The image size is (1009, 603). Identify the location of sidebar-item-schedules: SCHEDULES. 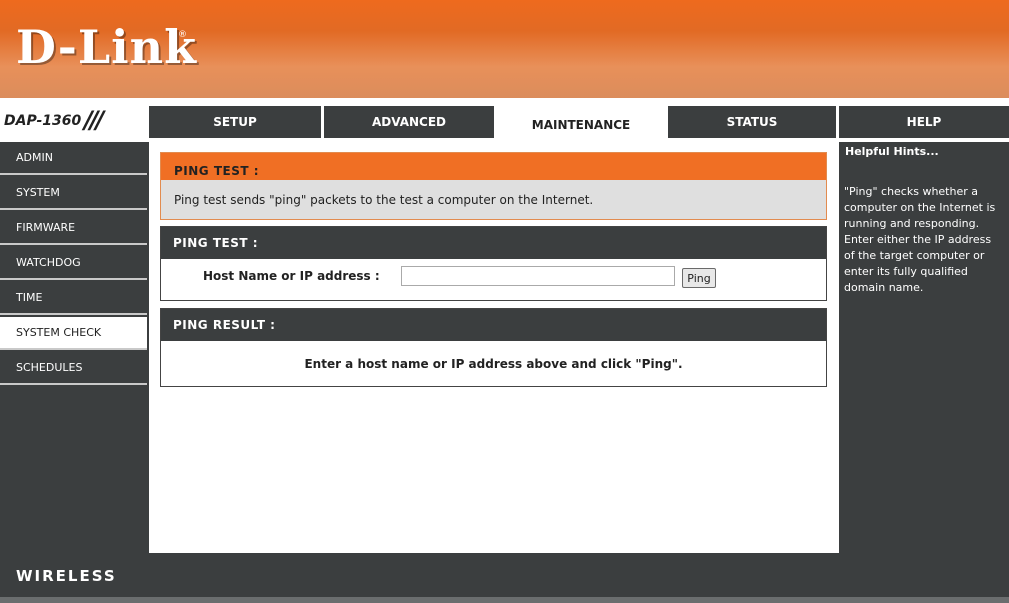
(73, 368).